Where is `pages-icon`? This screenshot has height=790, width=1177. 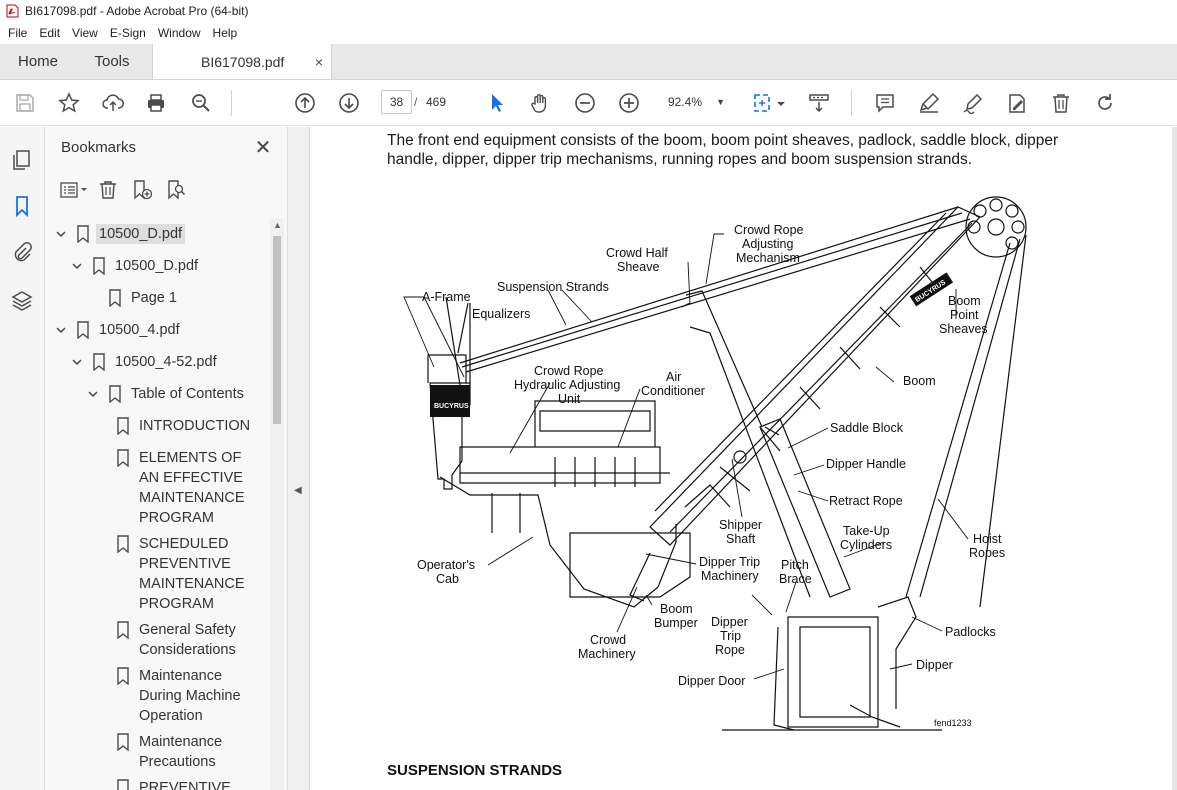
pages-icon is located at coordinates (22, 160).